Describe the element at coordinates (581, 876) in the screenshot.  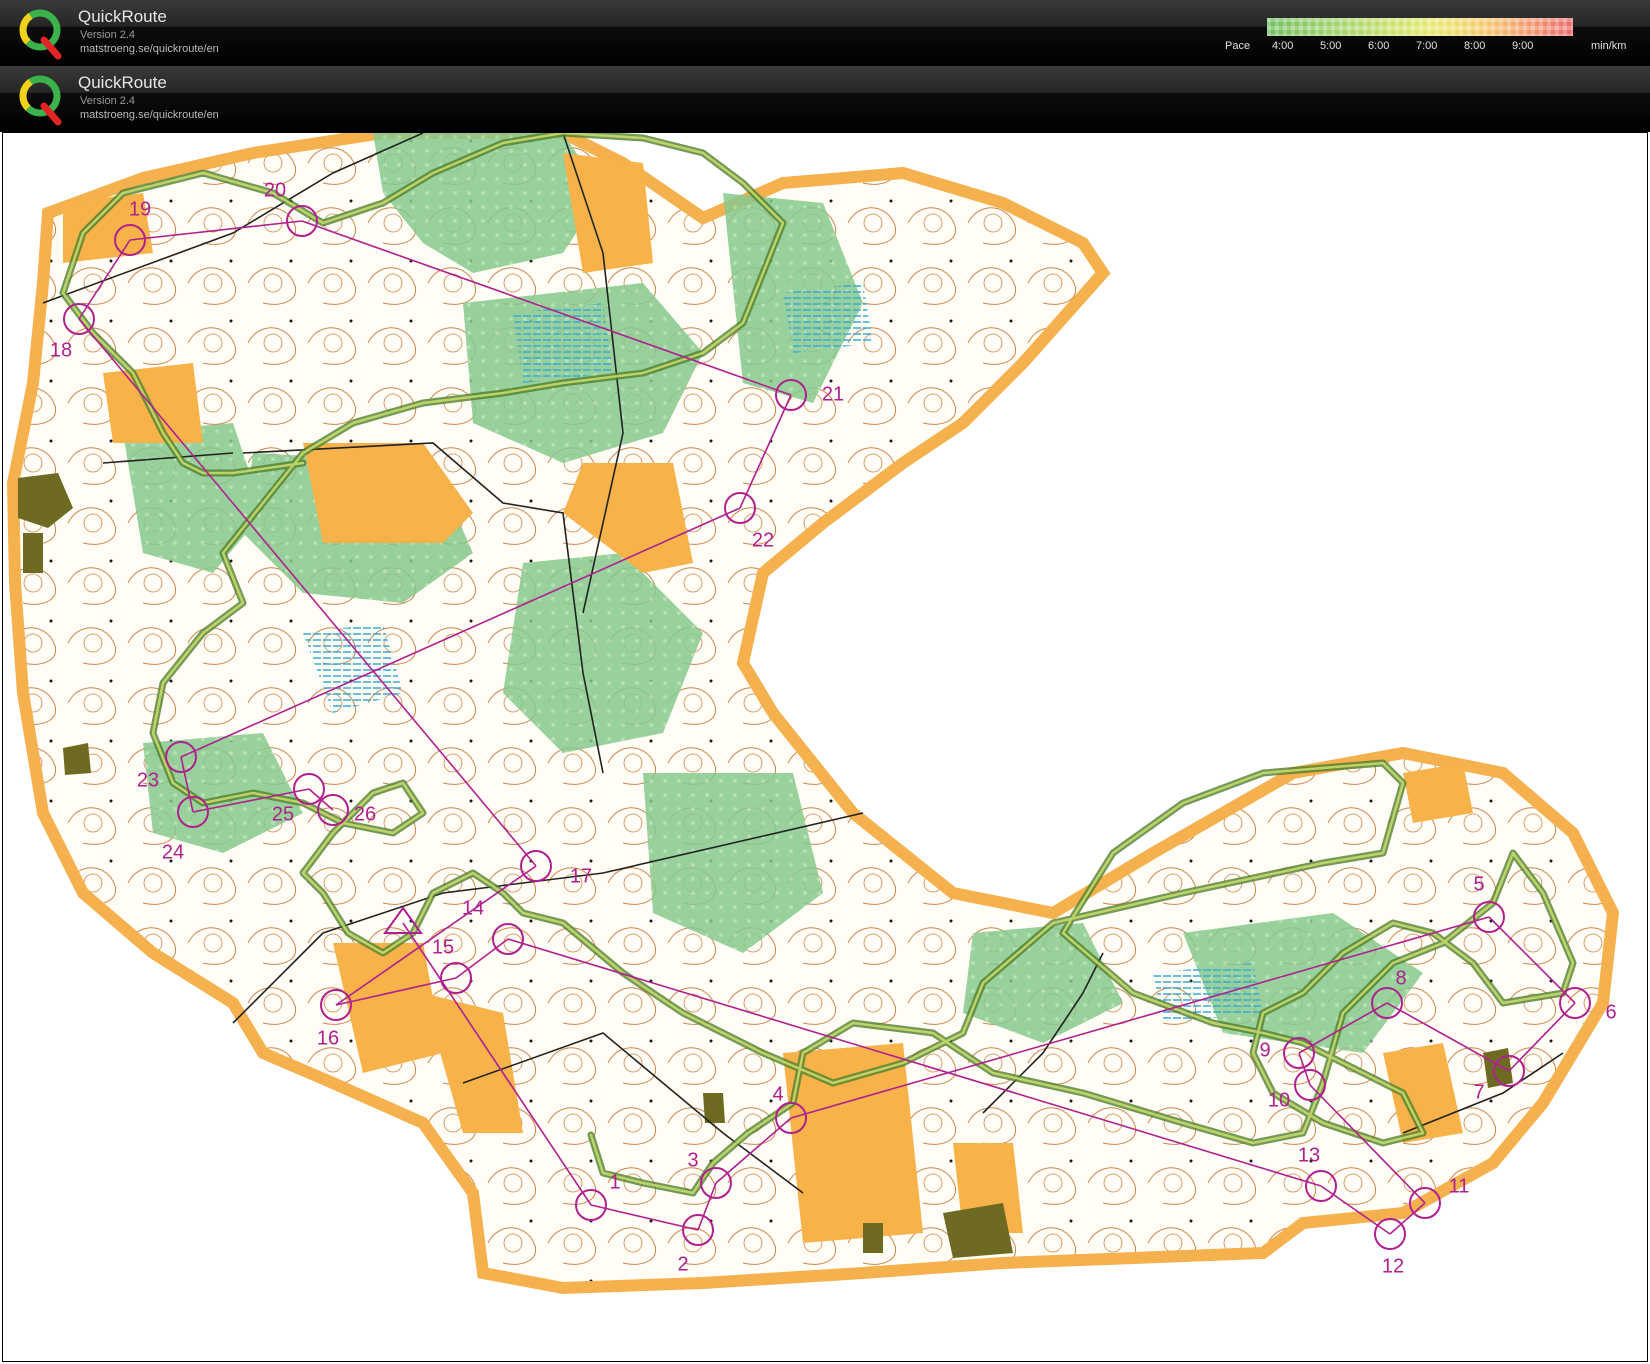
I see `control-number-17: 17` at that location.